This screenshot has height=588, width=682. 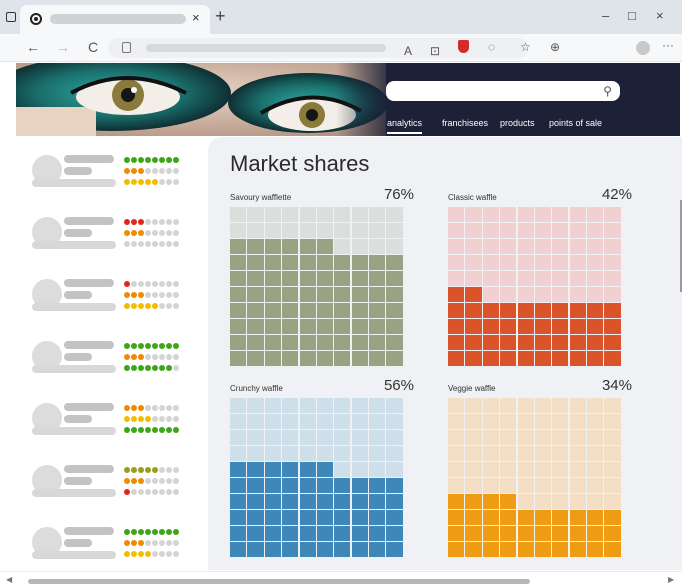 What do you see at coordinates (463, 46) in the screenshot?
I see `shield-icon` at bounding box center [463, 46].